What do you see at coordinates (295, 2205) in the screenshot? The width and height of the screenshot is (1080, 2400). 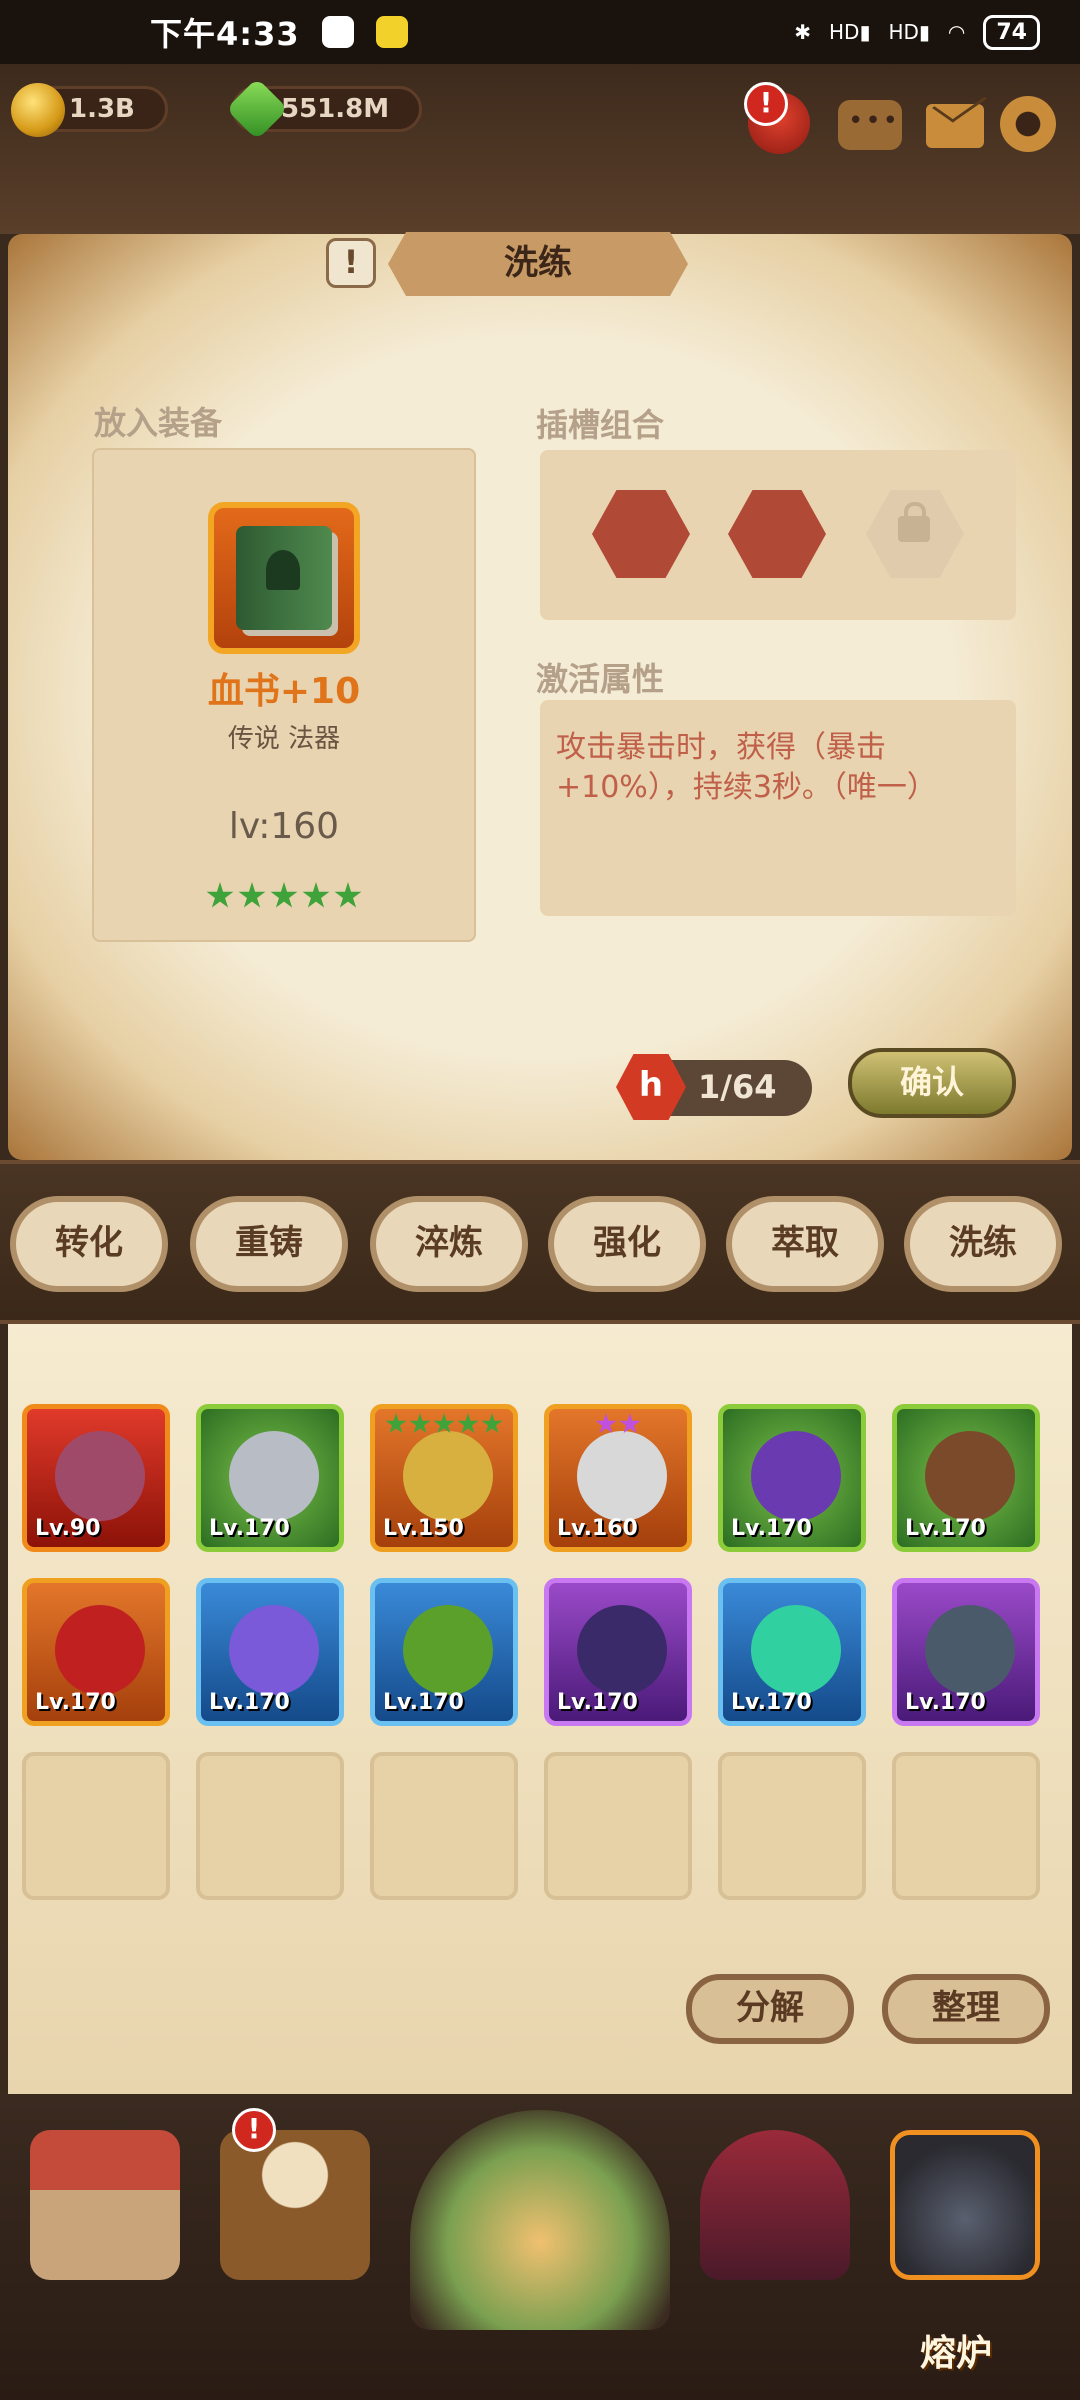 I see `tavern-mug-icon` at bounding box center [295, 2205].